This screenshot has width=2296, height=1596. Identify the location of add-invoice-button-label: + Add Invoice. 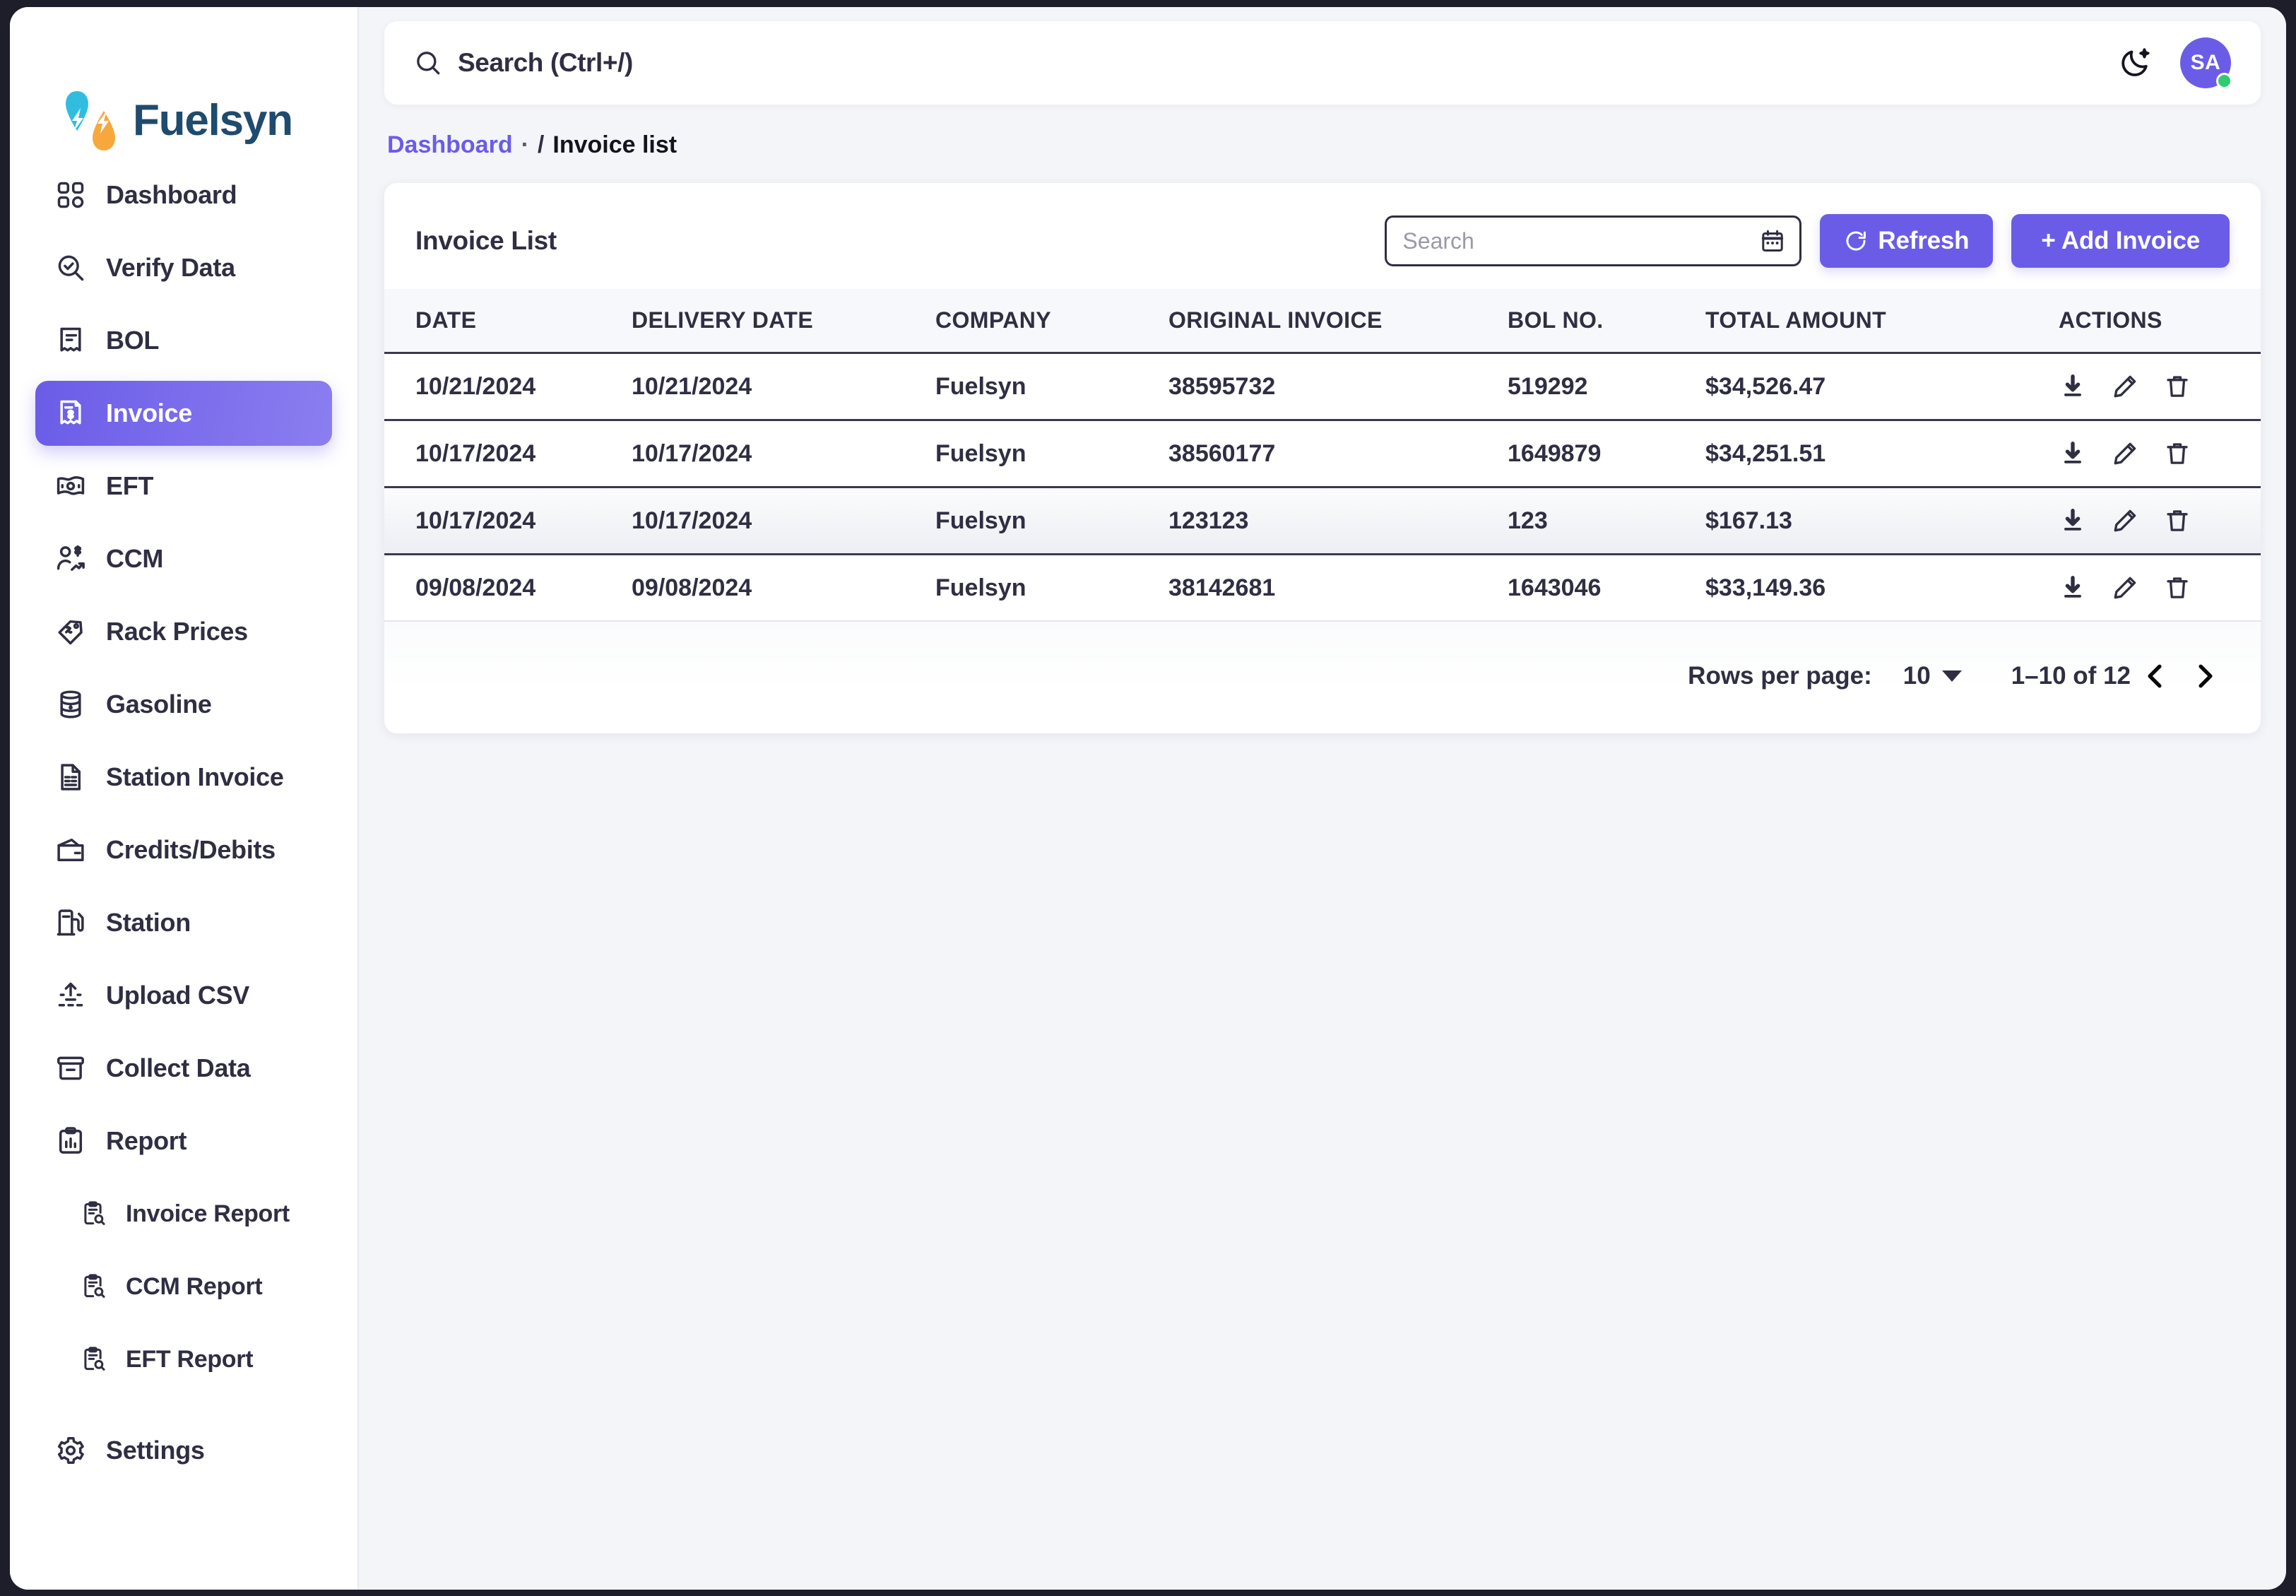
(2120, 241).